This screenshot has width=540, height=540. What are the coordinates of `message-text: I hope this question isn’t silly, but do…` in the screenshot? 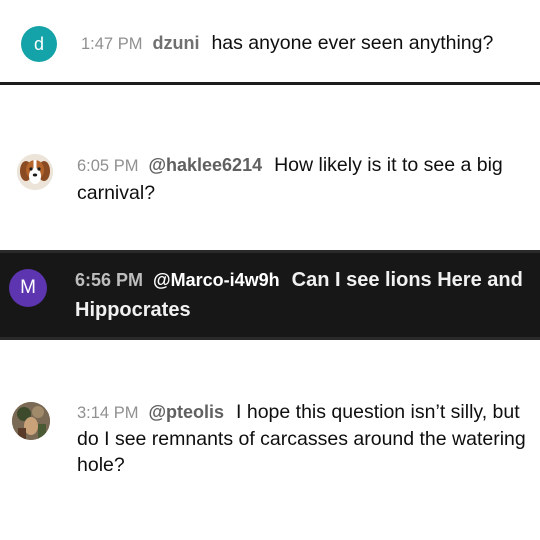 It's located at (301, 438).